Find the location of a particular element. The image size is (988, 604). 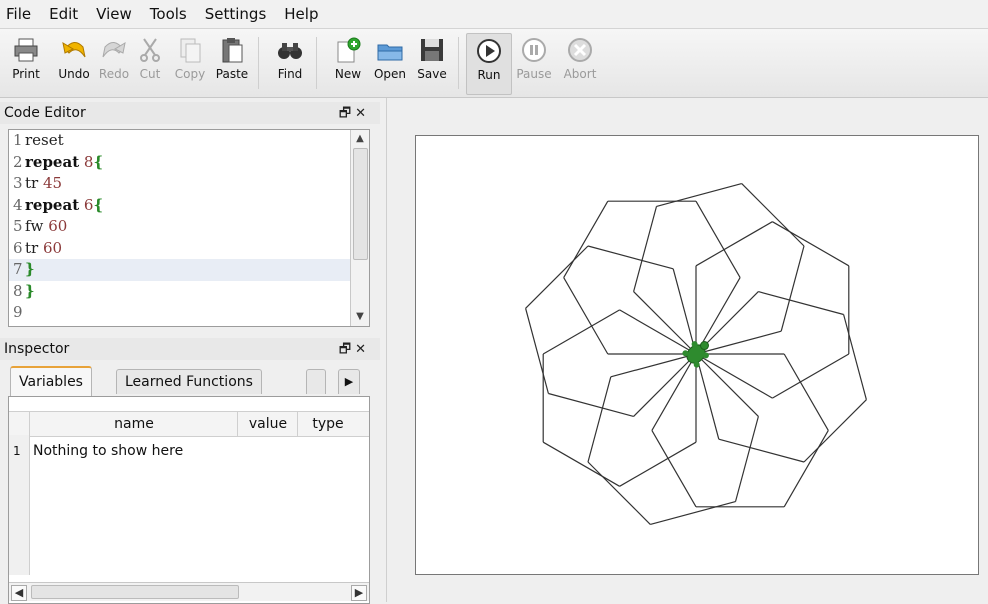

code-line: 5 fw 60 is located at coordinates (189, 227).